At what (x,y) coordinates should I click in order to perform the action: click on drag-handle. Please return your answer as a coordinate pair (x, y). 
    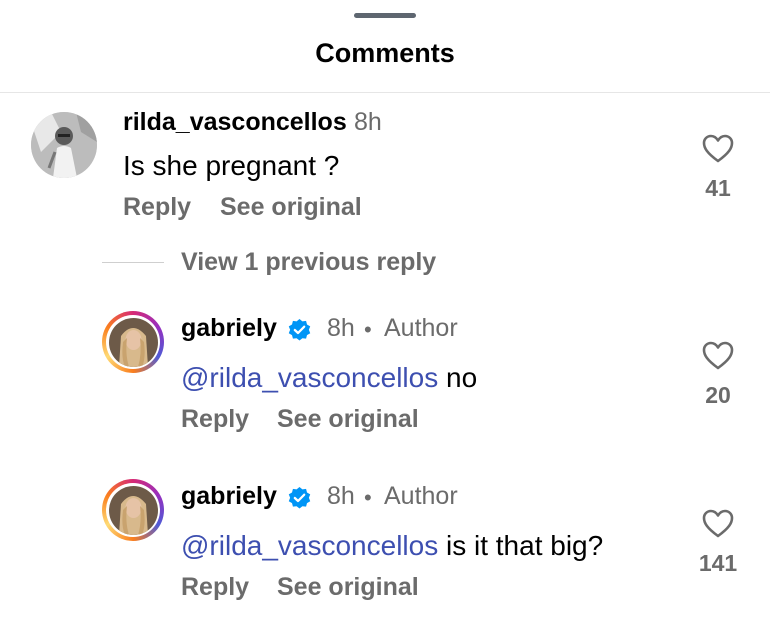
    Looking at the image, I should click on (385, 15).